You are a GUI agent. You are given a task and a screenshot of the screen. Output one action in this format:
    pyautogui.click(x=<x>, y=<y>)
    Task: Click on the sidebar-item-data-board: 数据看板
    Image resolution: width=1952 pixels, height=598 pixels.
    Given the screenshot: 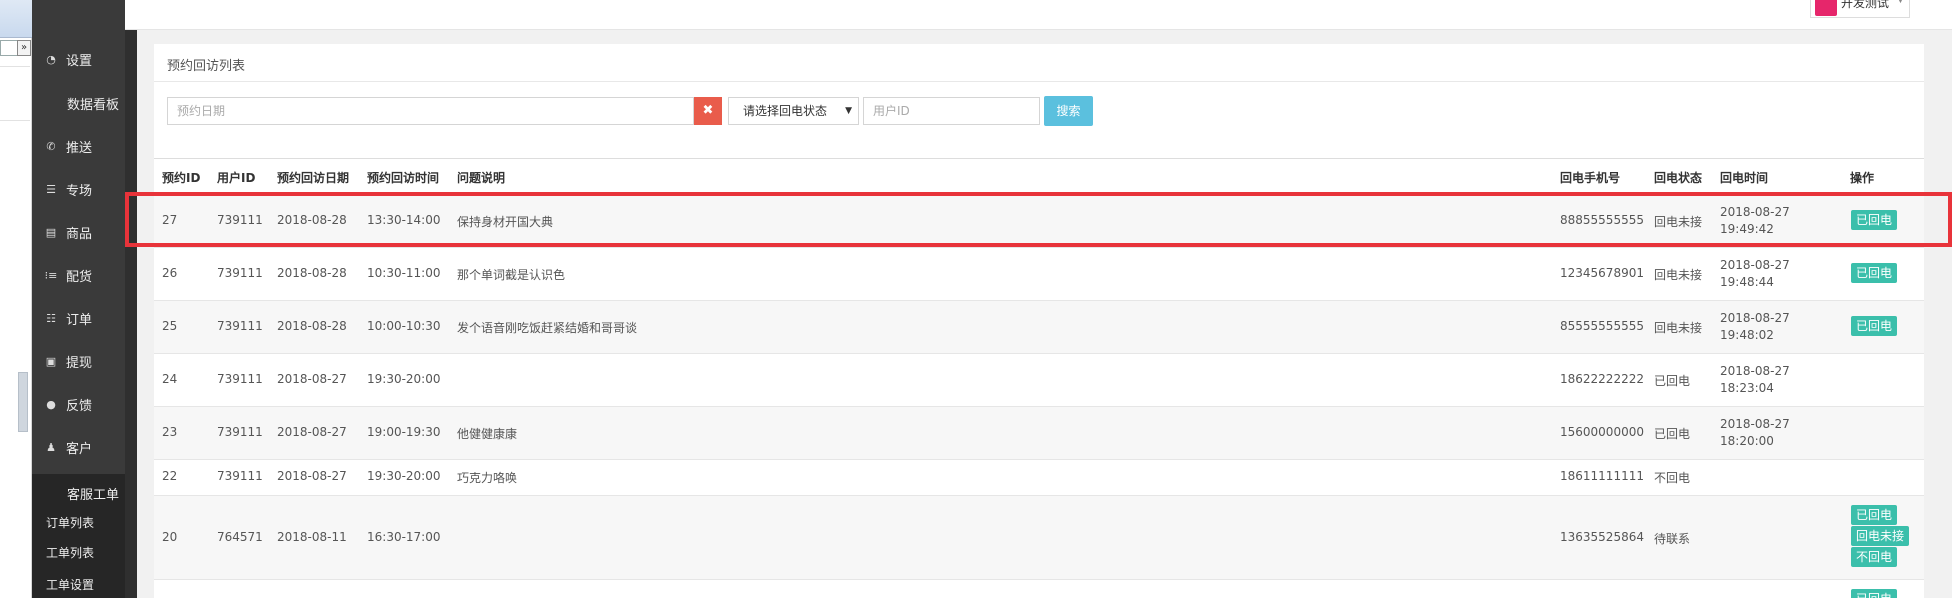 What is the action you would take?
    pyautogui.click(x=93, y=103)
    